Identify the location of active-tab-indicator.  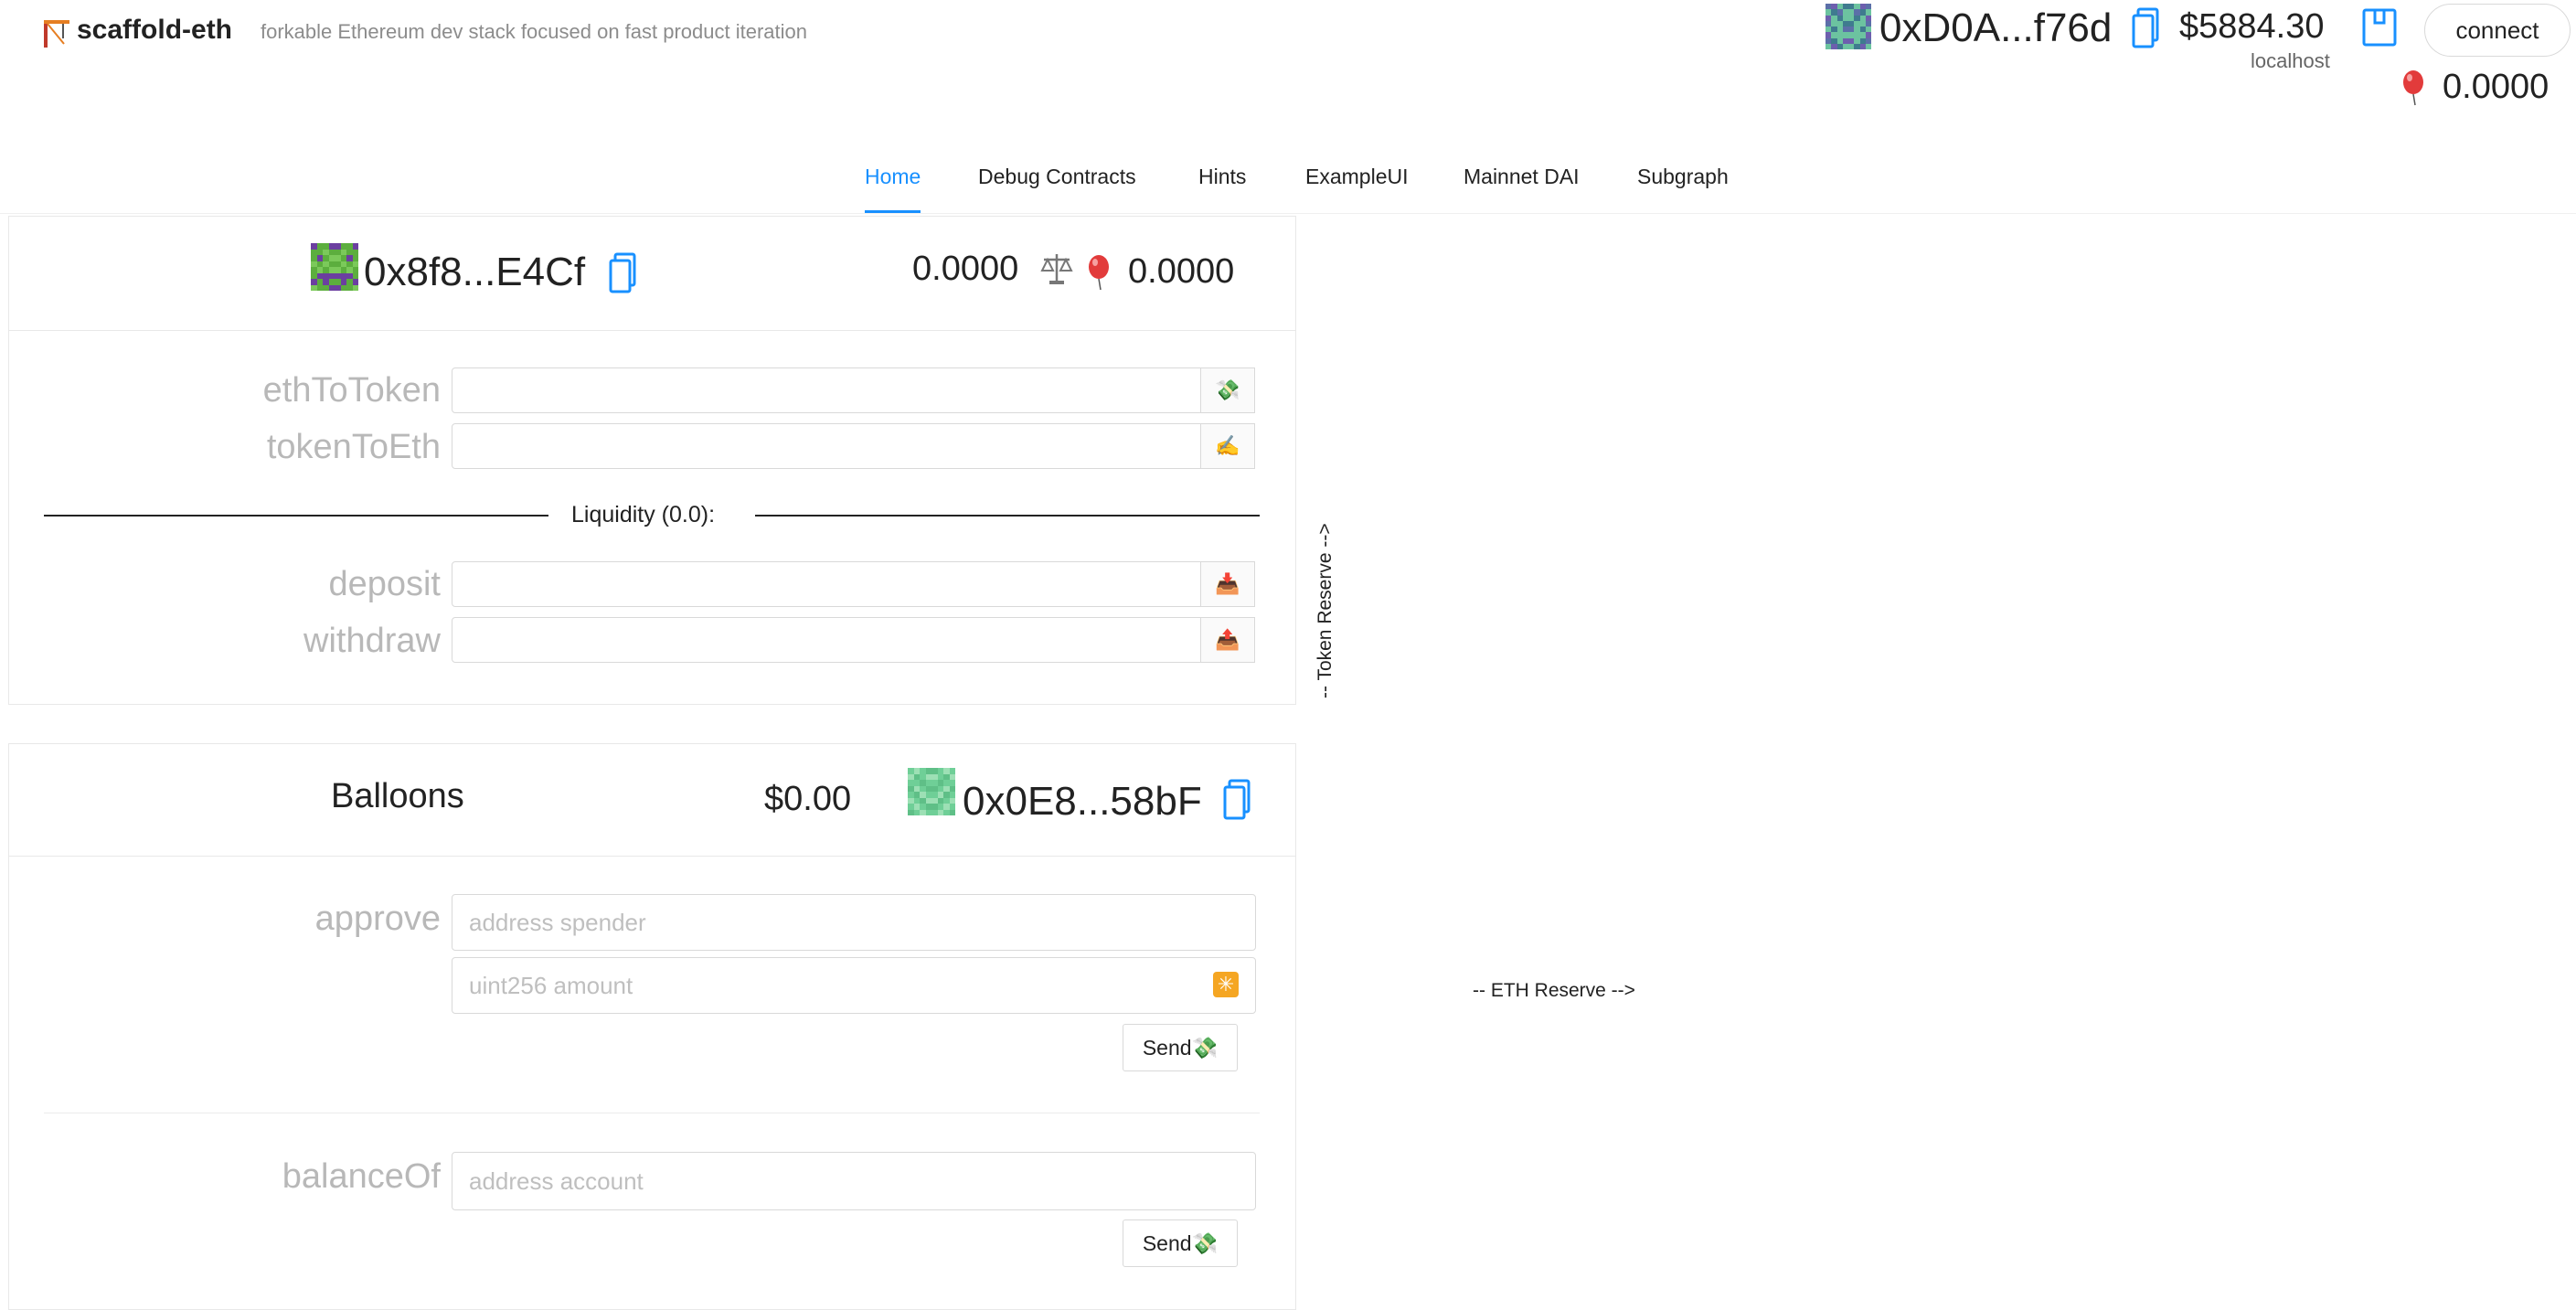
(893, 211).